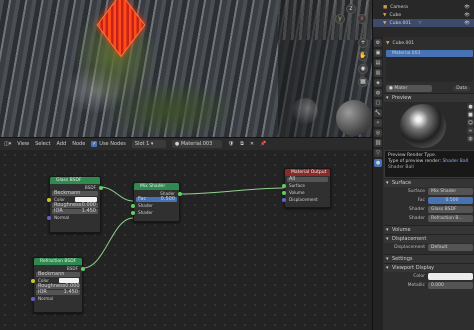 The width and height of the screenshot is (474, 330). Describe the element at coordinates (155, 205) in the screenshot. I see `mix-shader1-row: Shader` at that location.